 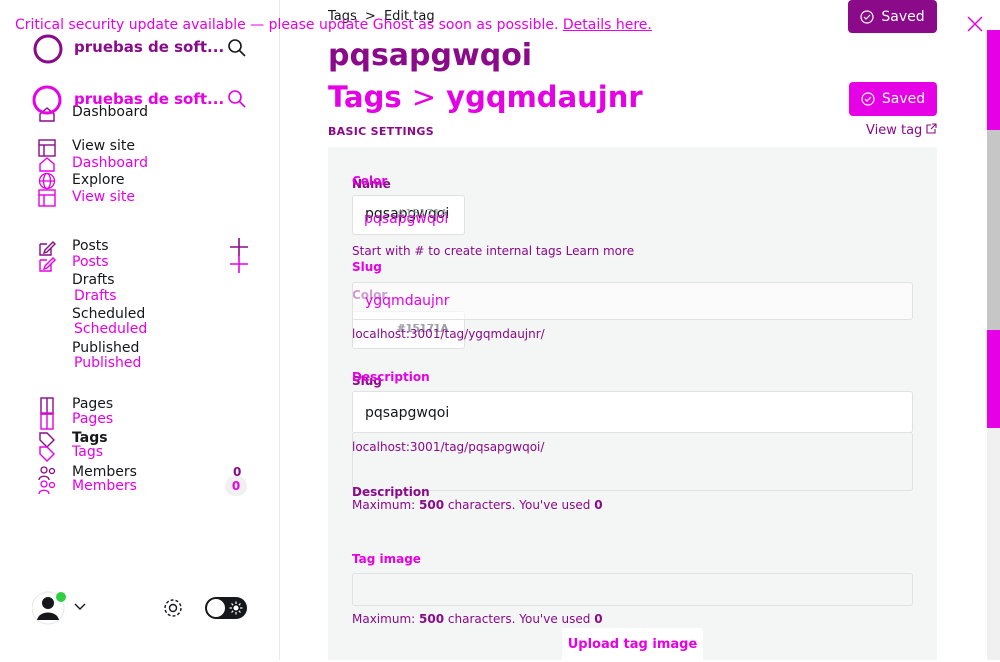 I want to click on name-value: pqsapgwqoi, so click(x=407, y=214).